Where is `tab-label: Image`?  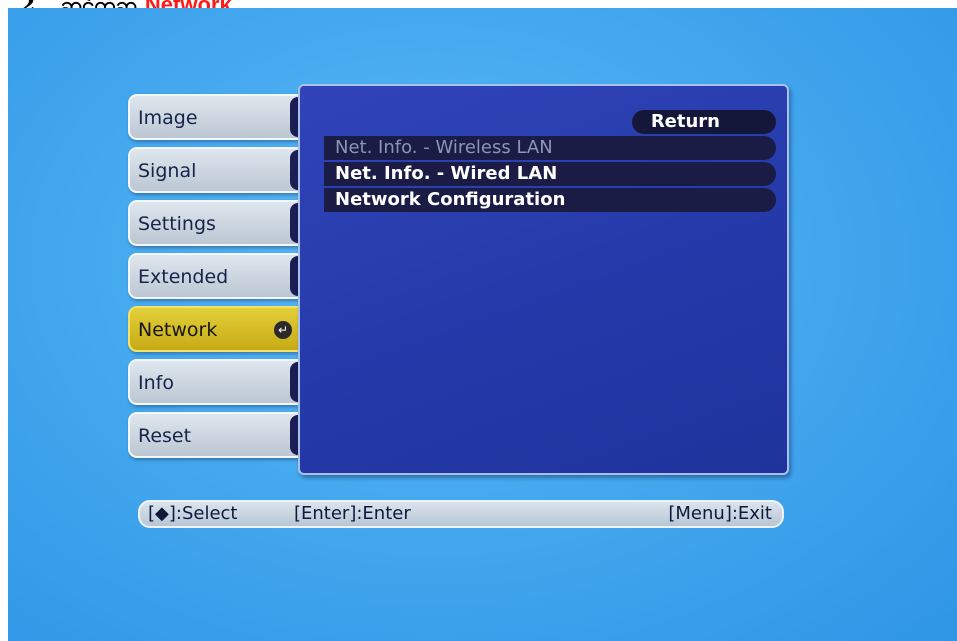
tab-label: Image is located at coordinates (168, 118).